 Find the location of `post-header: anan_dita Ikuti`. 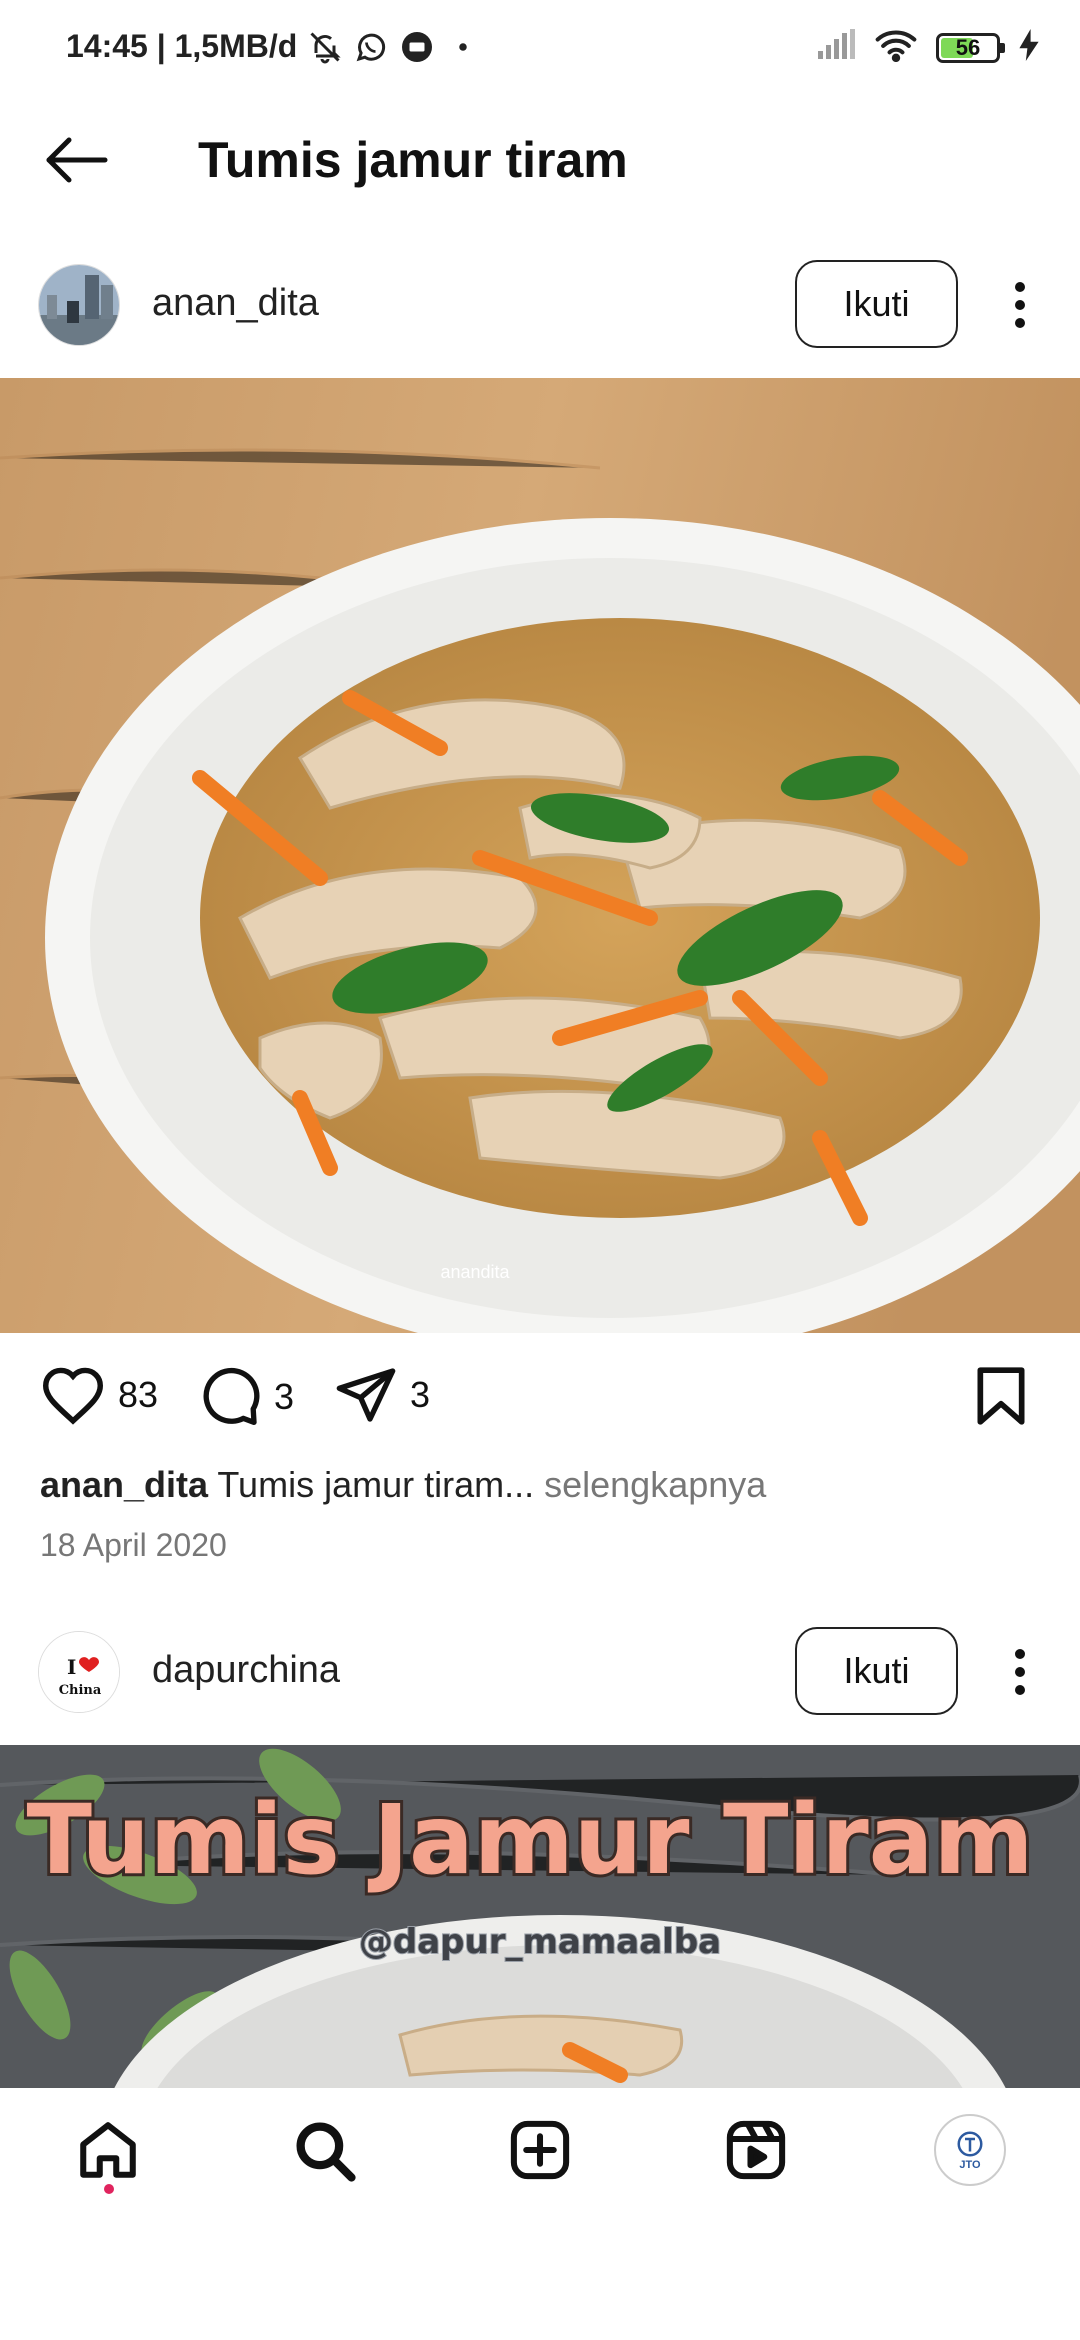

post-header: anan_dita Ikuti is located at coordinates (540, 305).